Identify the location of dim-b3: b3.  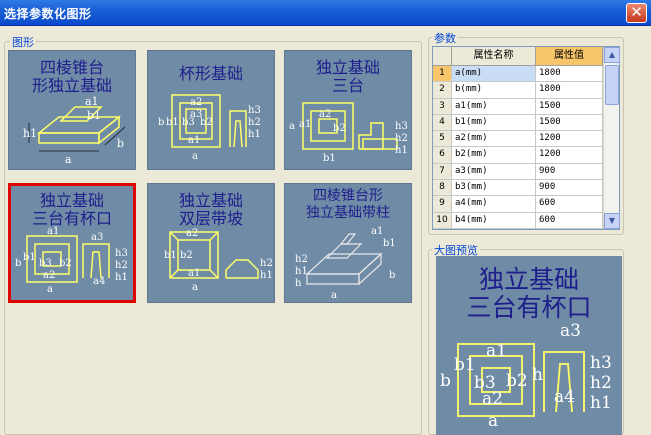
(45, 263).